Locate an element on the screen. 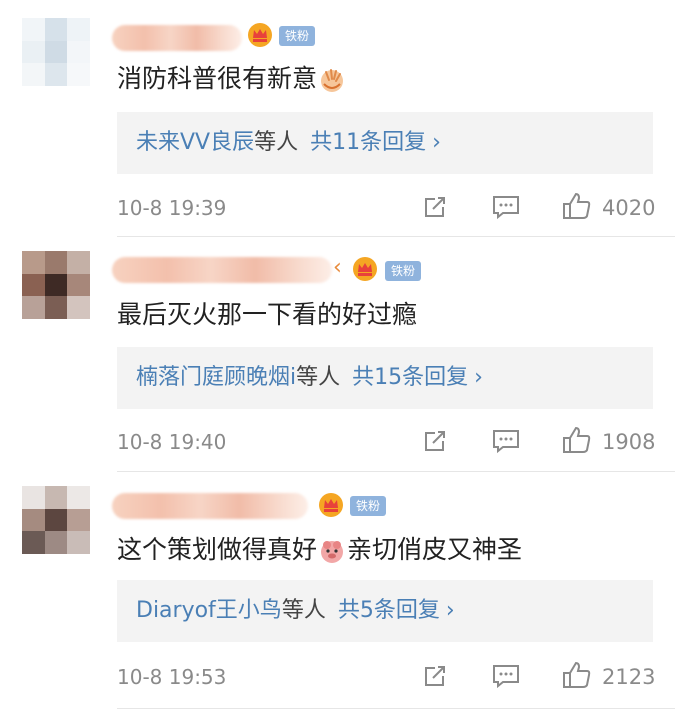 This screenshot has width=675, height=711. reply-summary: 楠落门庭顾晚烟i等人 共15条回复 › is located at coordinates (385, 378).